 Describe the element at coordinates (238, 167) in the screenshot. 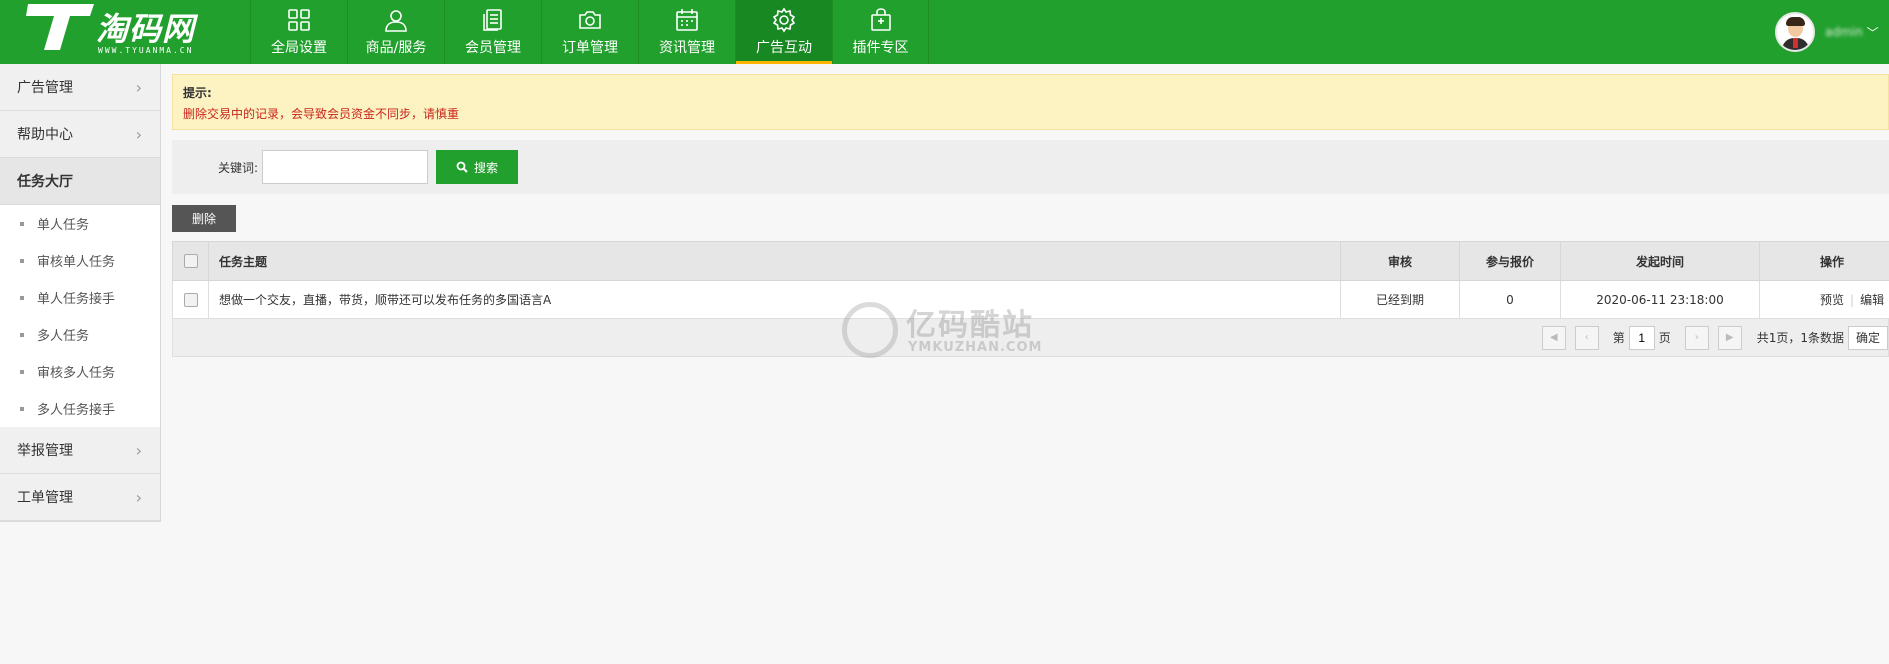

I see `keyword-label: 关键词:` at that location.